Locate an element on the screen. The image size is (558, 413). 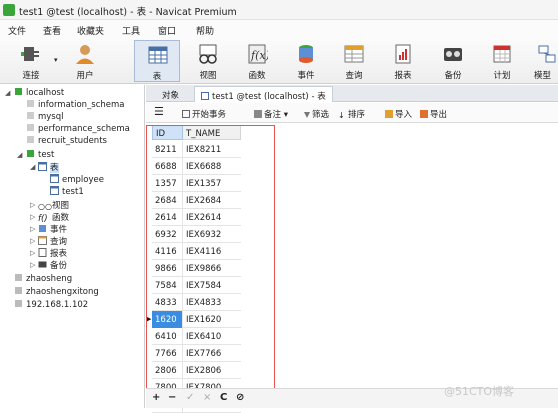
add-record-button: + is located at coordinates (156, 397).